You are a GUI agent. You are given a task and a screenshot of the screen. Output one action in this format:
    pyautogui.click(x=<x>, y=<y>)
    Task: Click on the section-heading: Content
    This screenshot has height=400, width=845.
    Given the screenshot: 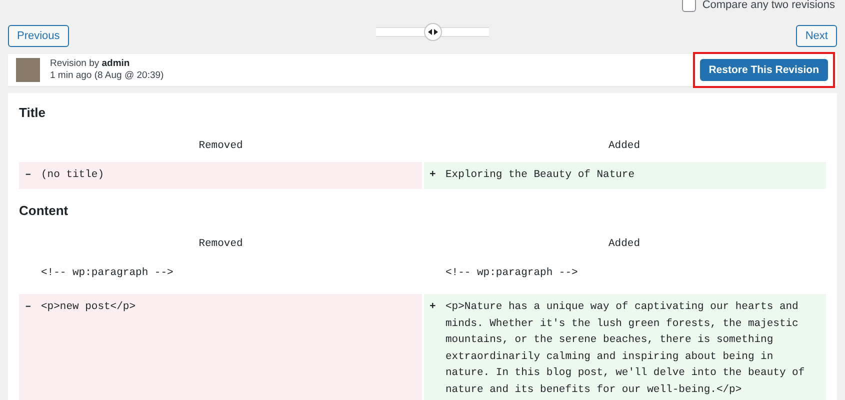 What is the action you would take?
    pyautogui.click(x=44, y=211)
    